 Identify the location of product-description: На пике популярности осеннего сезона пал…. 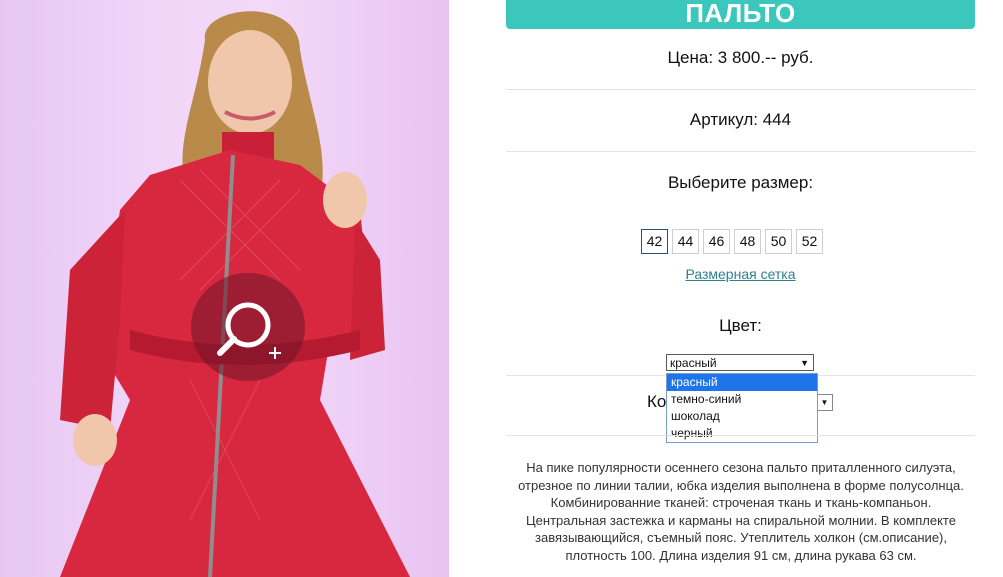
(741, 511).